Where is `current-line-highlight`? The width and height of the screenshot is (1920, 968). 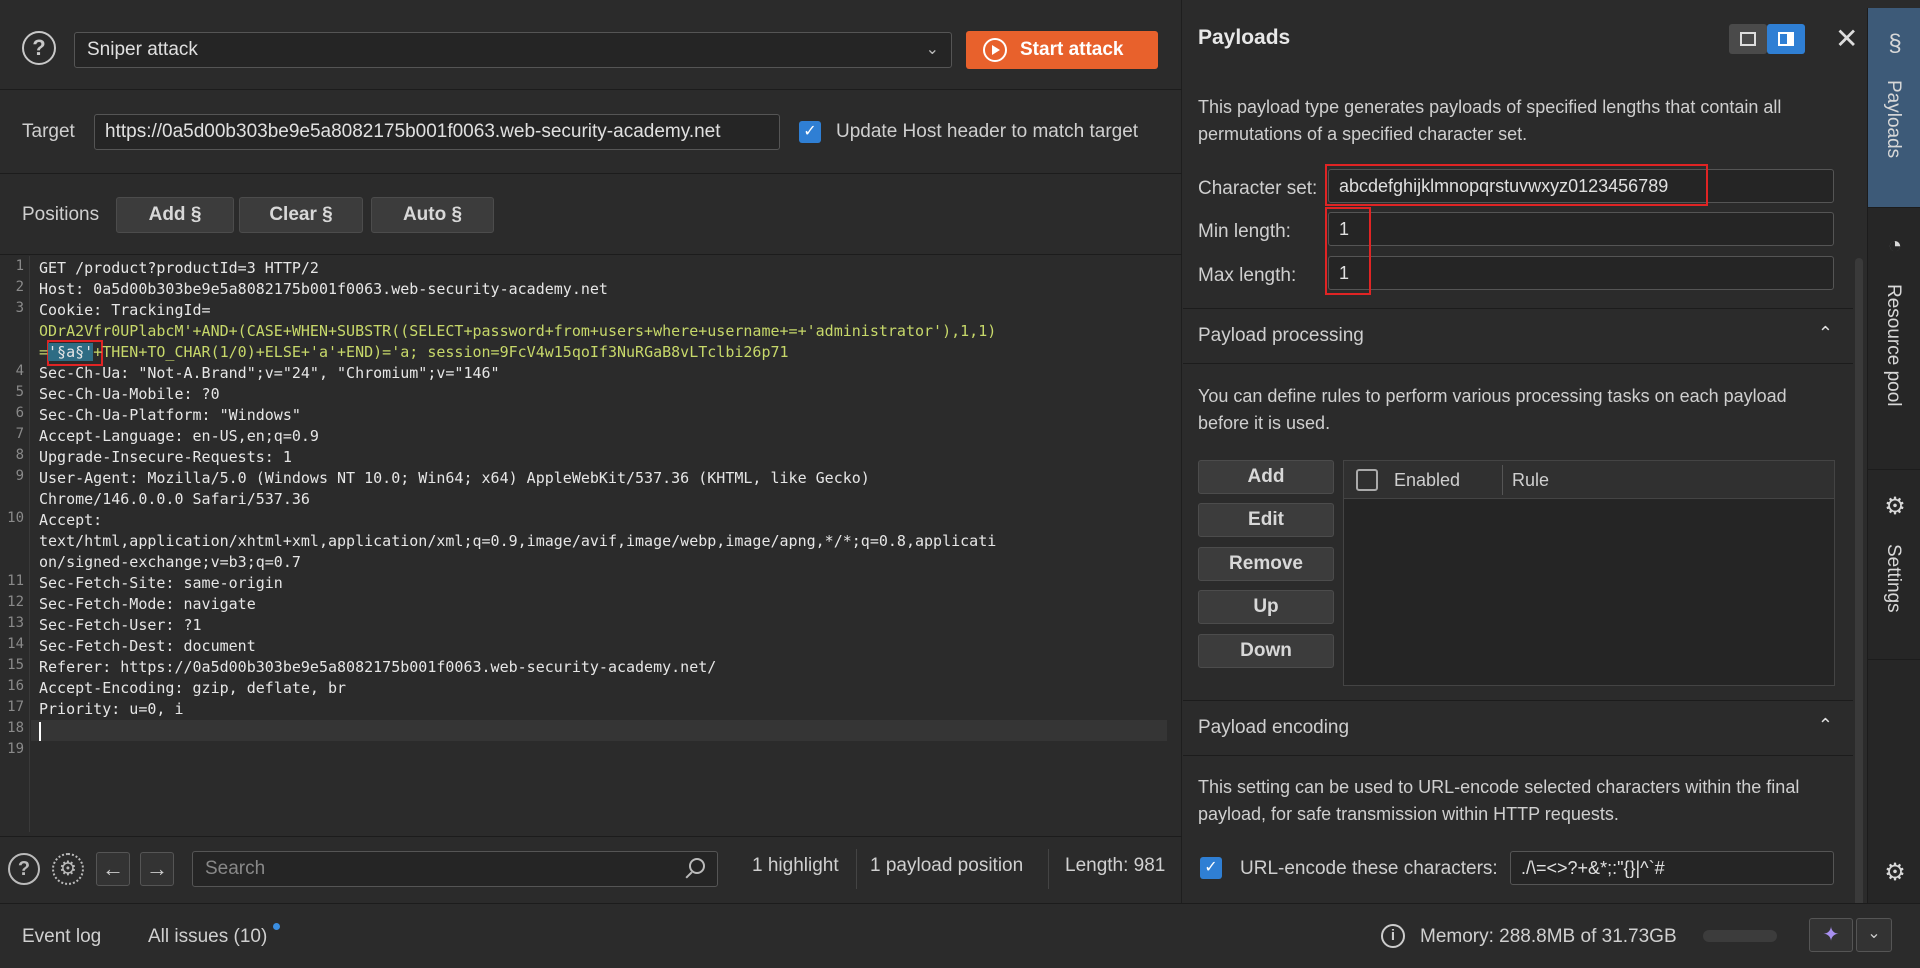 current-line-highlight is located at coordinates (599, 730).